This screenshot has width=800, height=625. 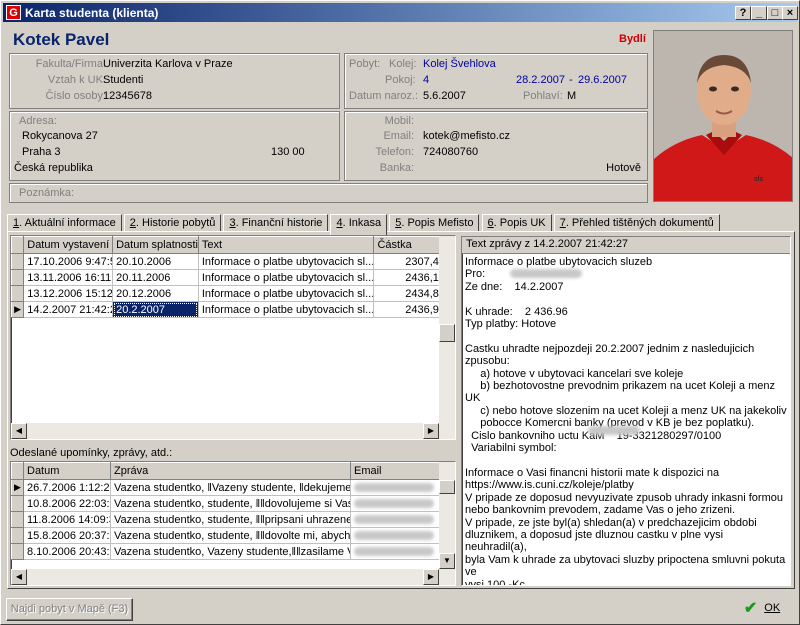 I want to click on date-cell: 11.8.2006 14:09:37, so click(x=67, y=519).